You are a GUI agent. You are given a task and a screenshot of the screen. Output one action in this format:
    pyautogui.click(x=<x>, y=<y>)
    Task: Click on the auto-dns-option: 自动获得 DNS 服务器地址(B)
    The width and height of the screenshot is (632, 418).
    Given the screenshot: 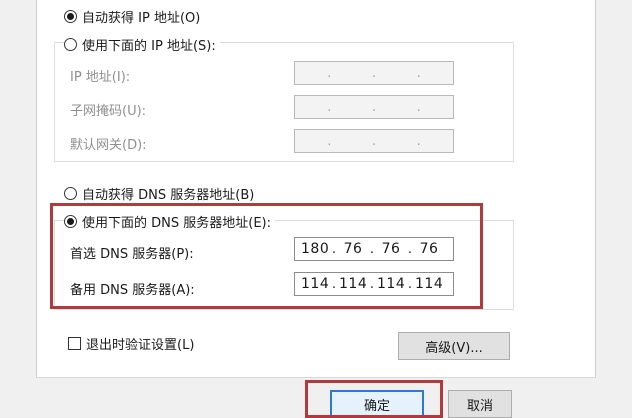 What is the action you would take?
    pyautogui.click(x=159, y=193)
    